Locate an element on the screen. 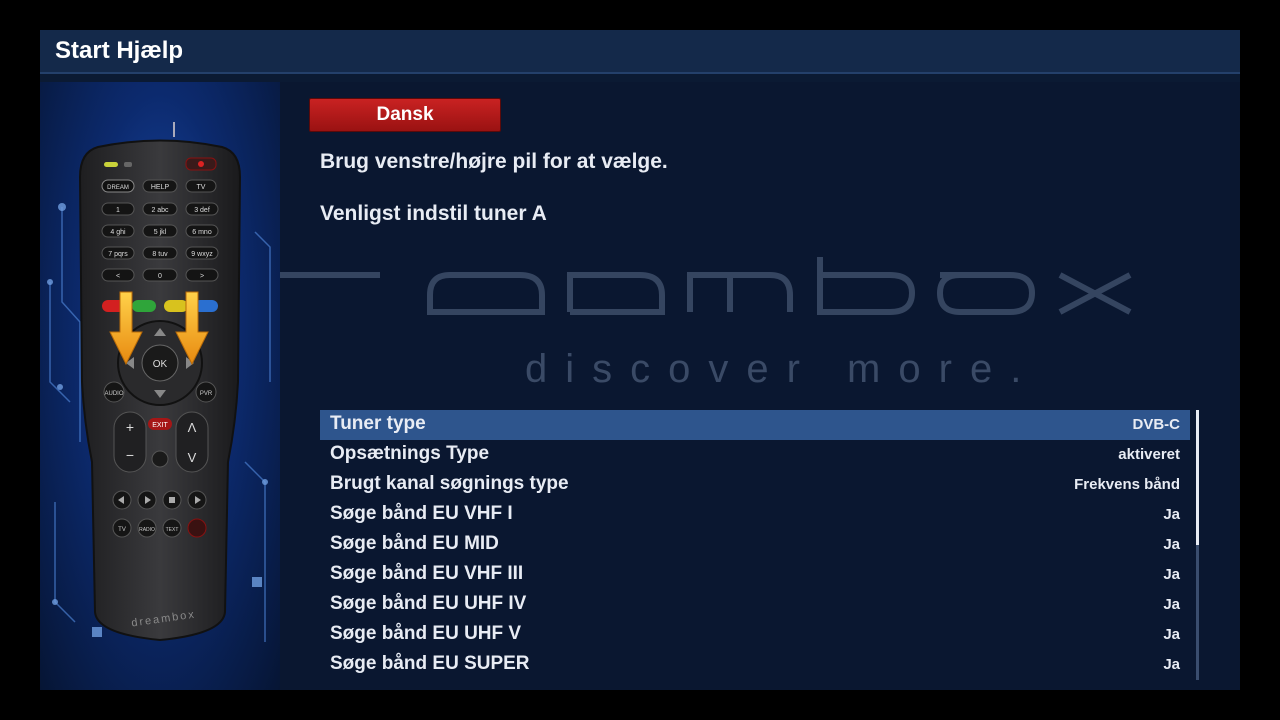 This screenshot has width=1280, height=720. remote-audio-label: AUDIO is located at coordinates (113, 394).